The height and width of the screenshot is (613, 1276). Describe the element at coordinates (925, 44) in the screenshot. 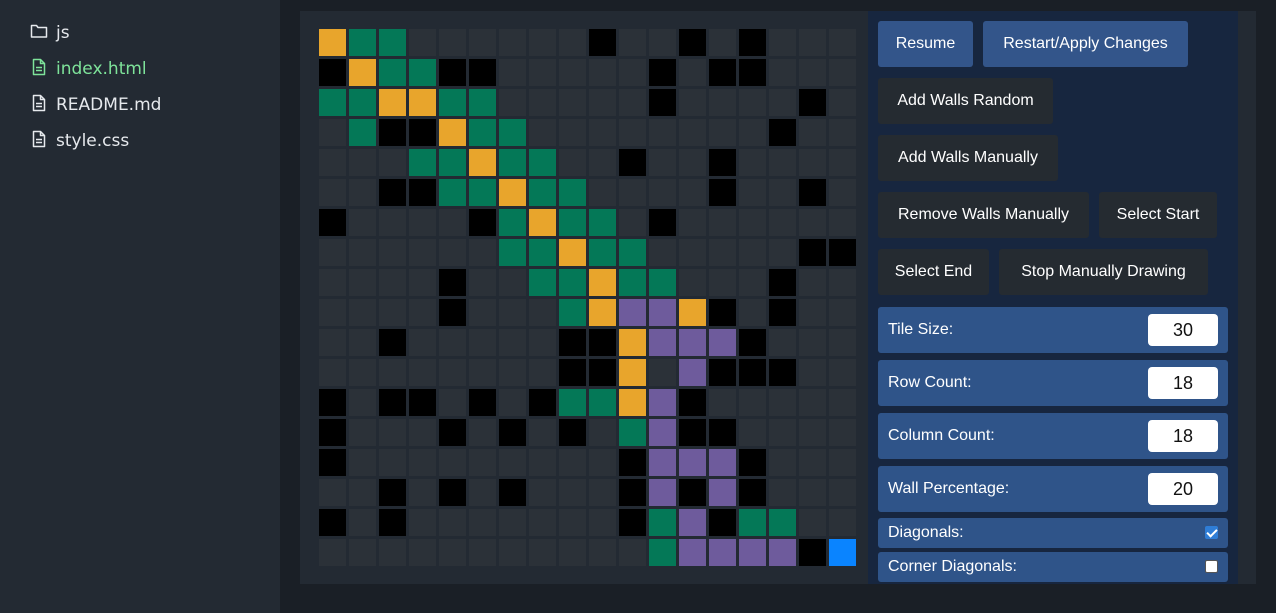

I see `resume-button: Resume` at that location.